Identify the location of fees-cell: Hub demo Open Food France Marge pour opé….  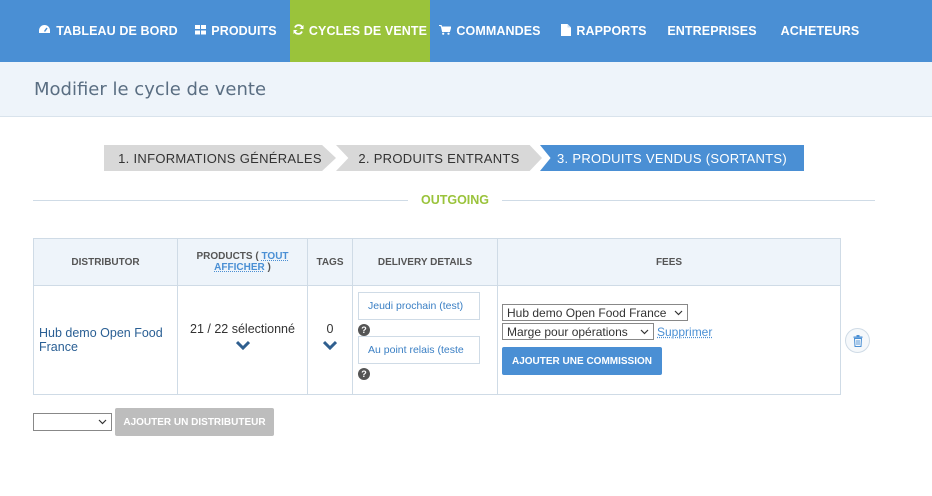
(669, 340).